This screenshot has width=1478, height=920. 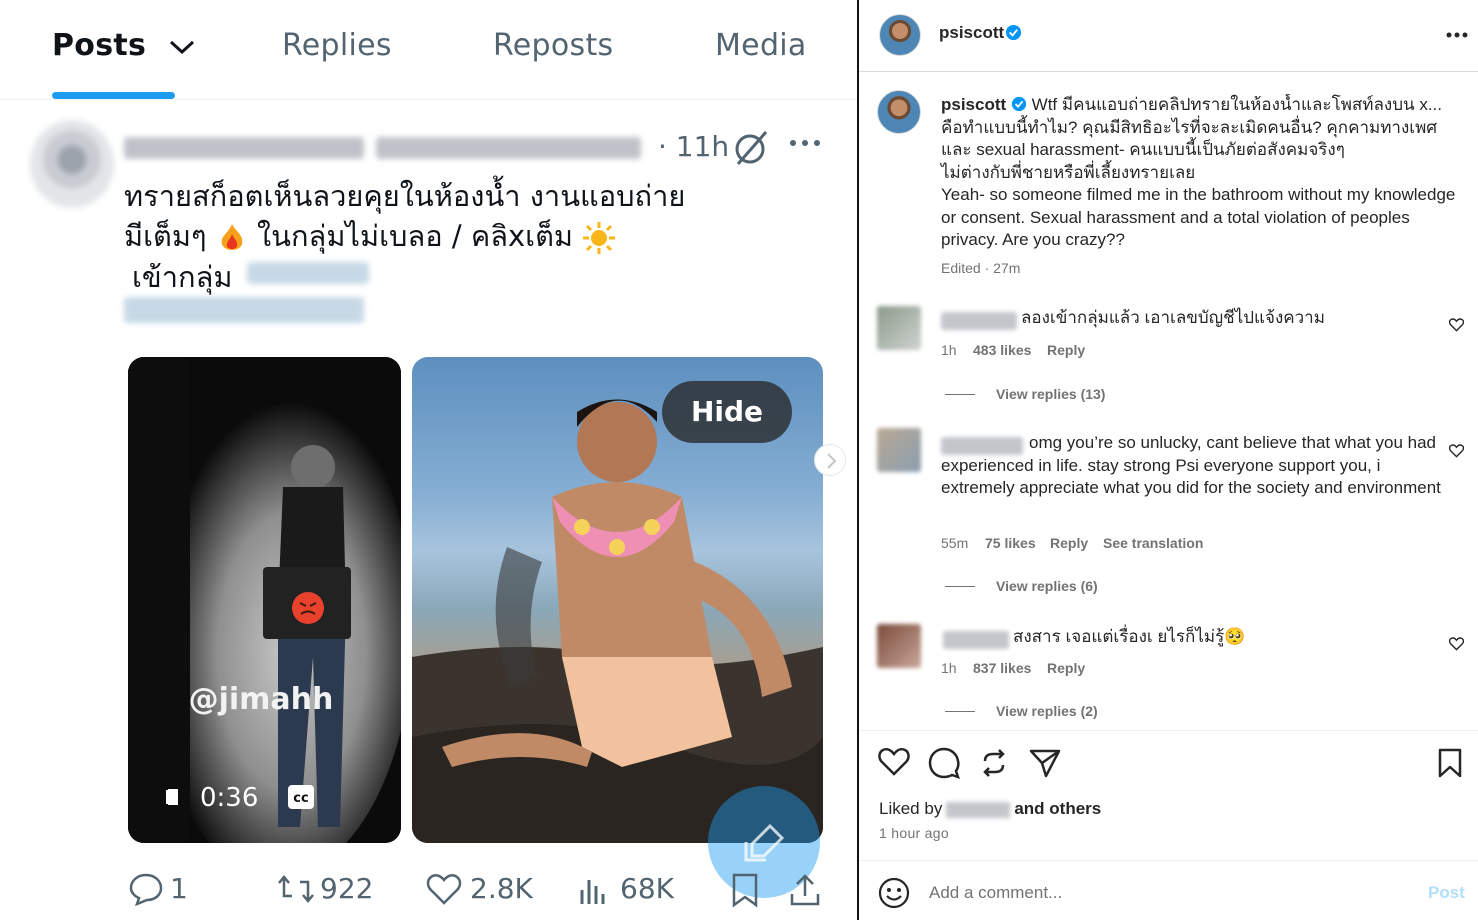 I want to click on bookmark-icon, so click(x=745, y=890).